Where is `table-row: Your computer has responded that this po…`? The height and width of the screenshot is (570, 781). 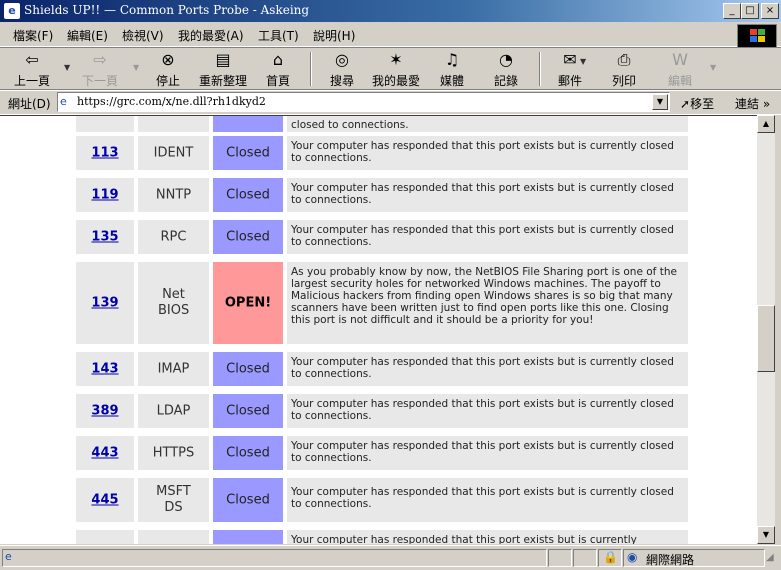 table-row: Your computer has responded that this po… is located at coordinates (378, 537).